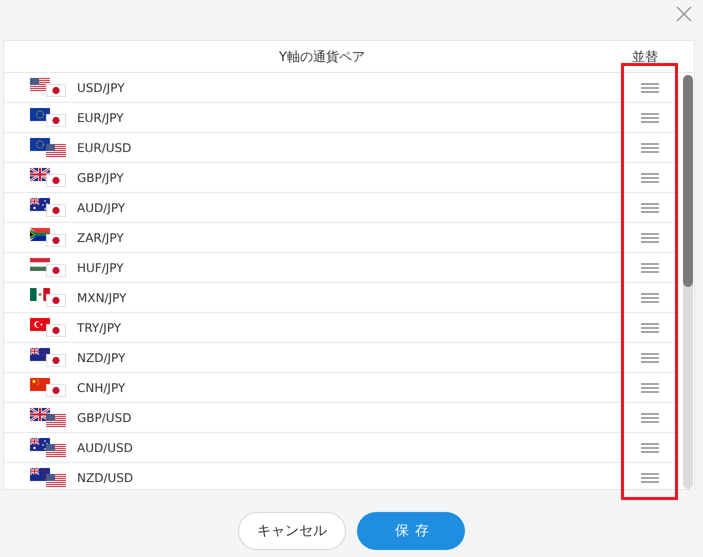  What do you see at coordinates (104, 417) in the screenshot?
I see `currency-pair: GBP/USD` at bounding box center [104, 417].